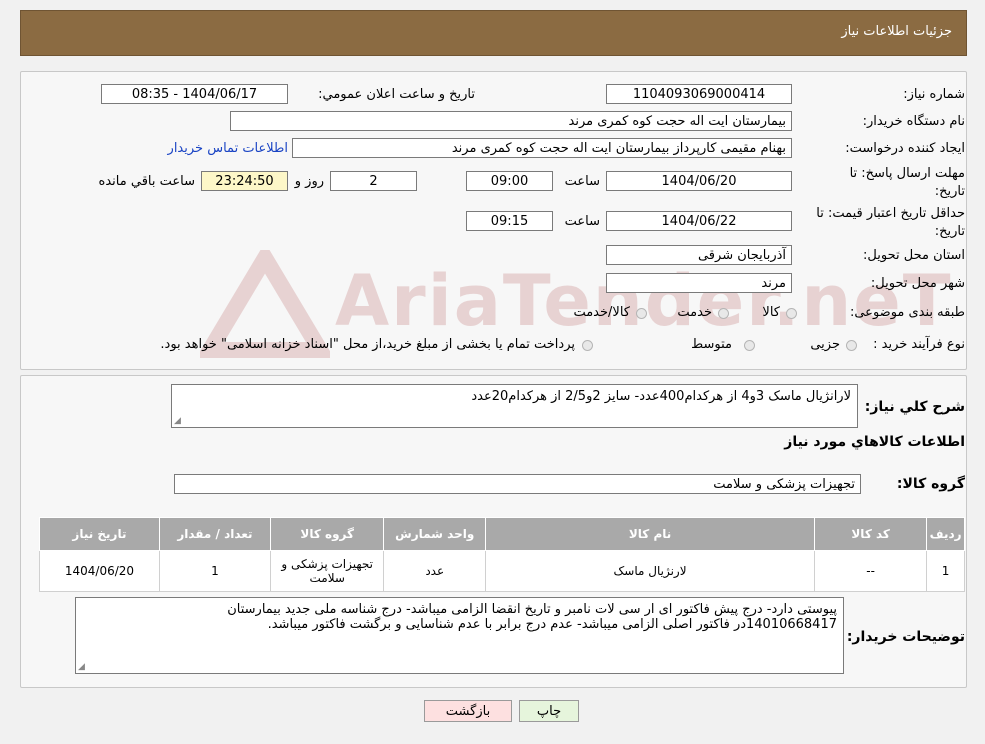 The height and width of the screenshot is (744, 985). I want to click on cell-name: لارنژیال ماسک, so click(650, 571).